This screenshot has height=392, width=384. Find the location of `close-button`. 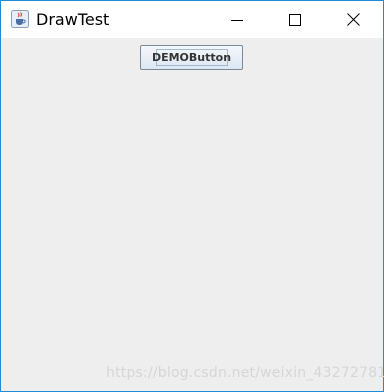

close-button is located at coordinates (353, 19).